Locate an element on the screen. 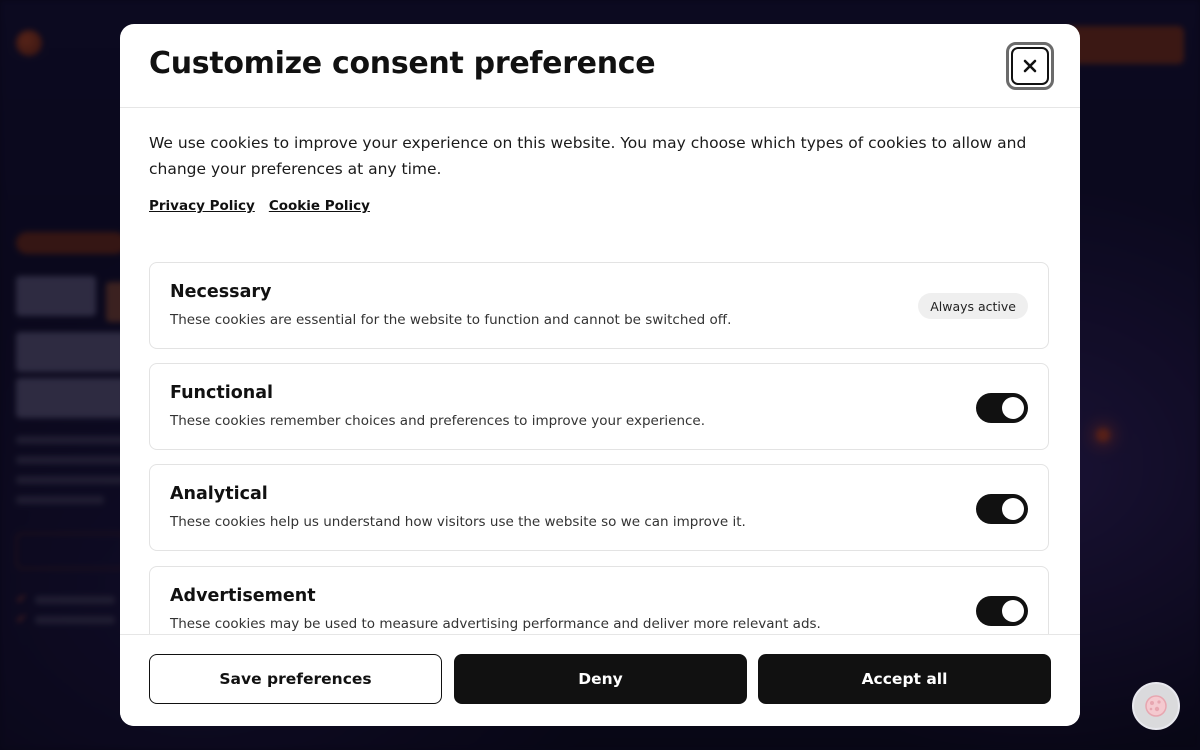  modal-footer: Save preferences Deny Accept all is located at coordinates (600, 680).